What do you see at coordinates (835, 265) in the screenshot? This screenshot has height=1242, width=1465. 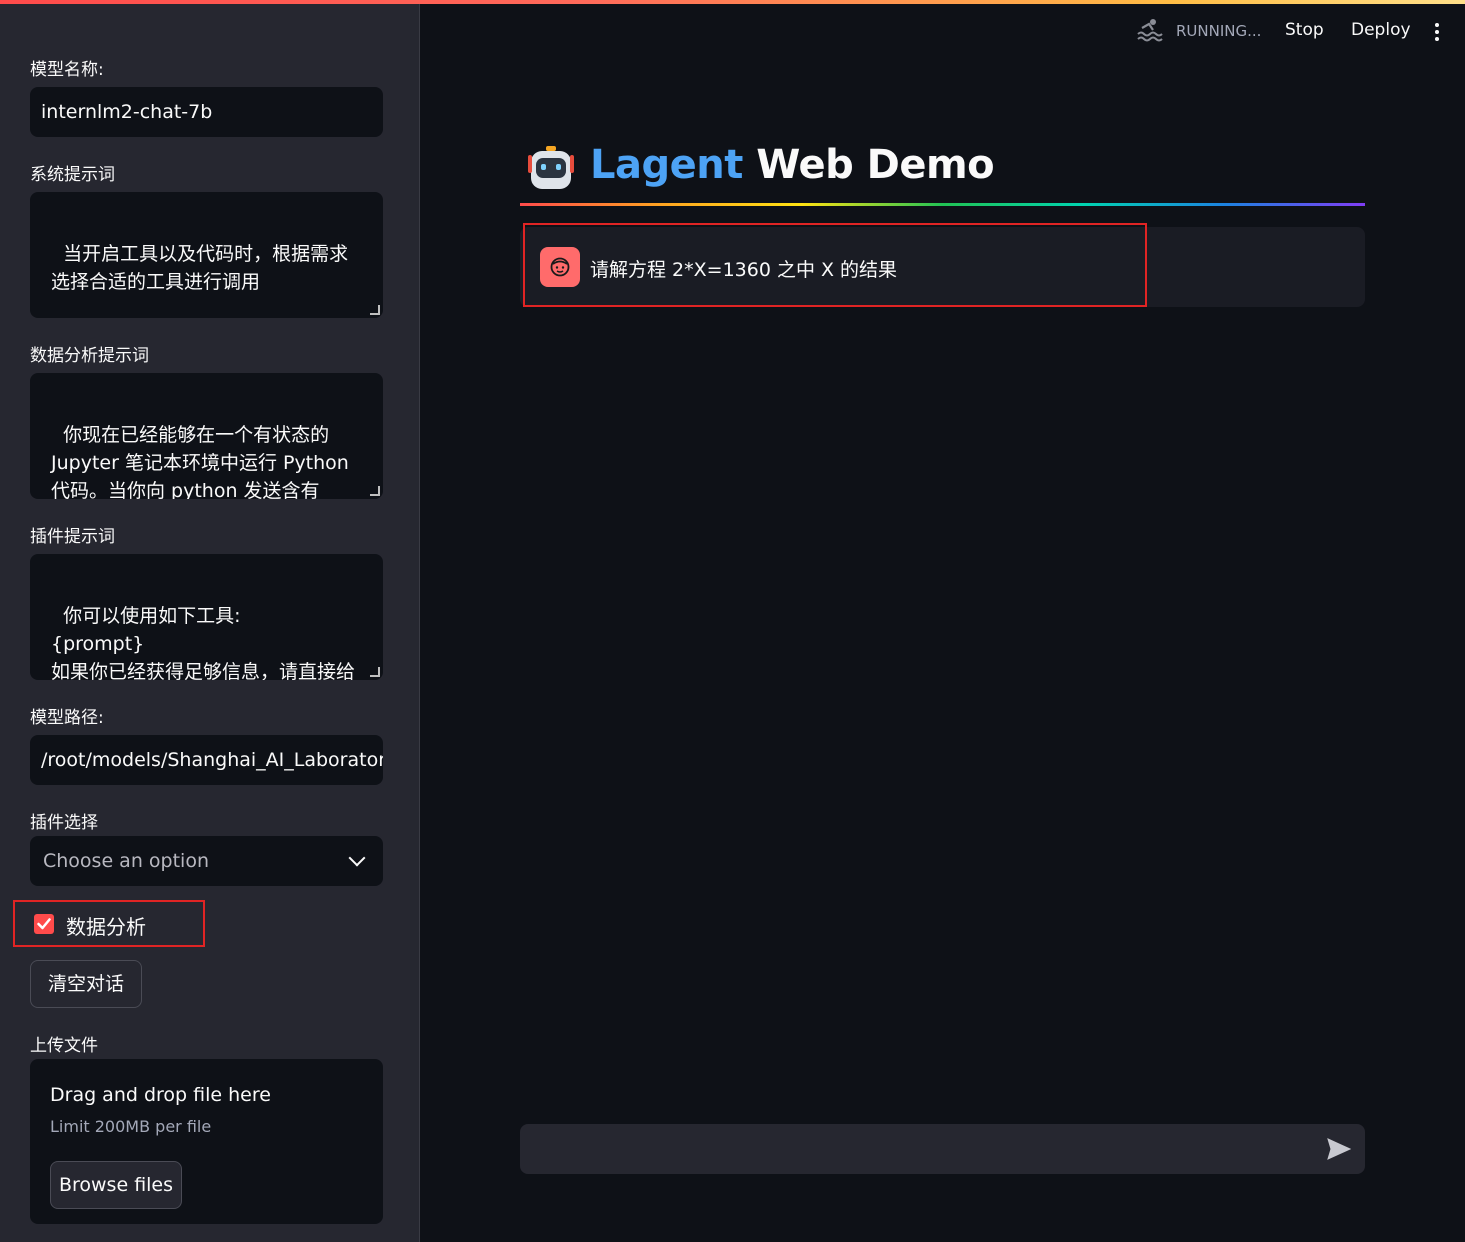 I see `message-highlight-box` at bounding box center [835, 265].